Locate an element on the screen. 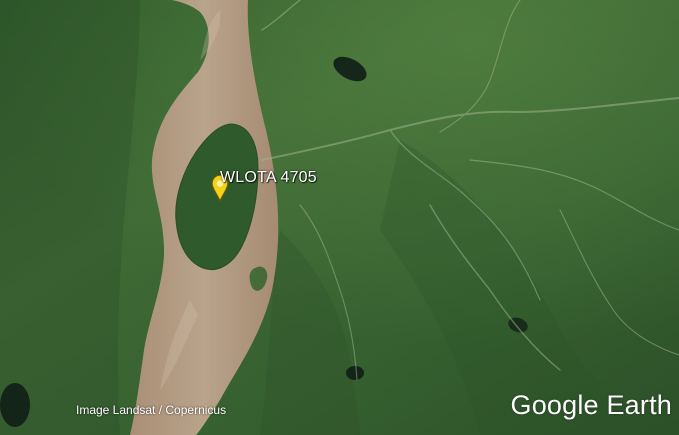  imagery-credit: Image Landsat / Copernicus is located at coordinates (151, 410).